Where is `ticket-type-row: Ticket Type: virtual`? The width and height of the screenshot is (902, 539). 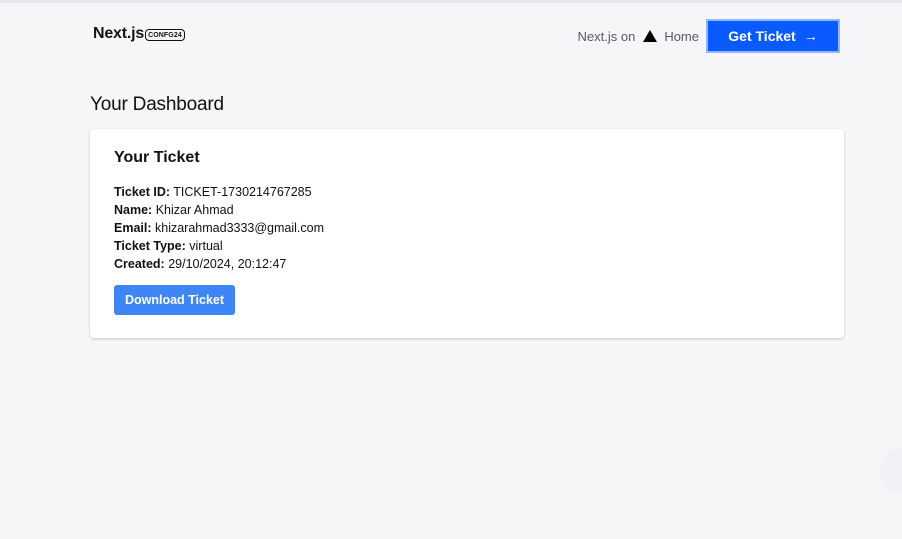 ticket-type-row: Ticket Type: virtual is located at coordinates (219, 246).